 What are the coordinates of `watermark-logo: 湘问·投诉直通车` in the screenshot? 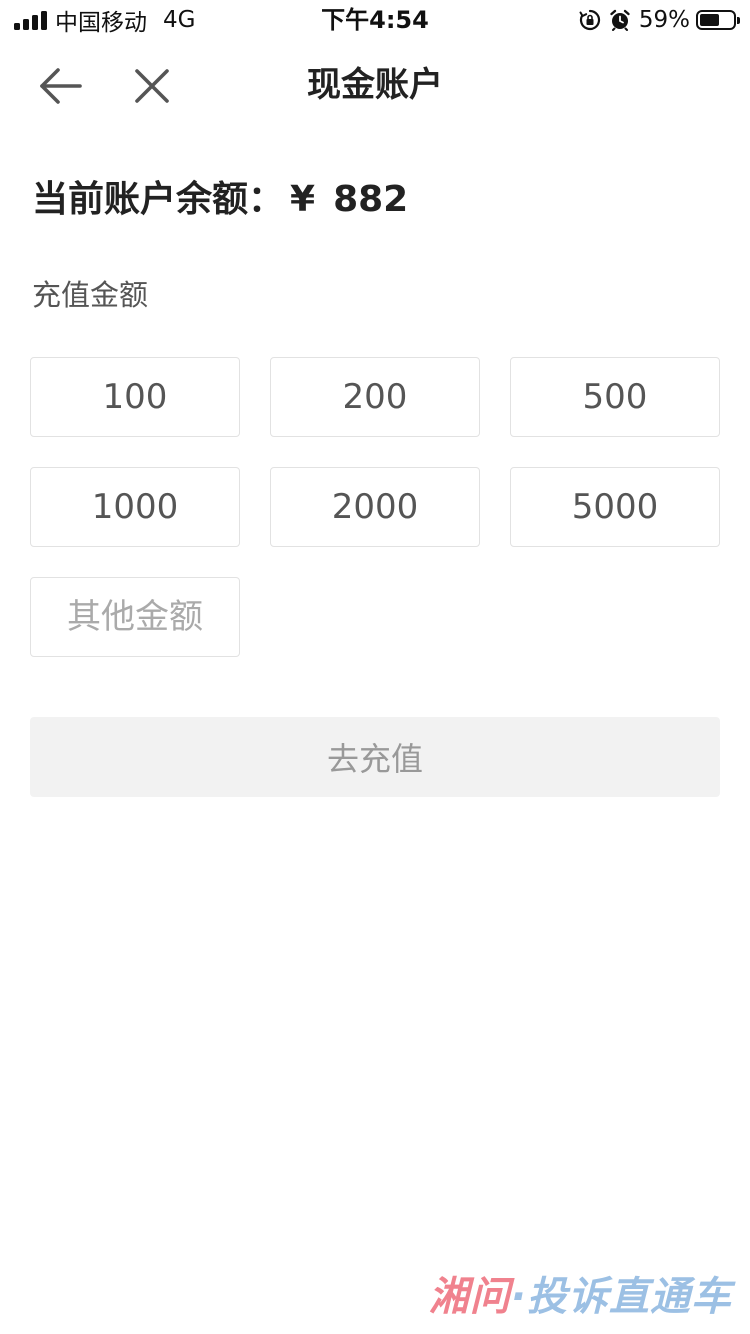 It's located at (580, 1293).